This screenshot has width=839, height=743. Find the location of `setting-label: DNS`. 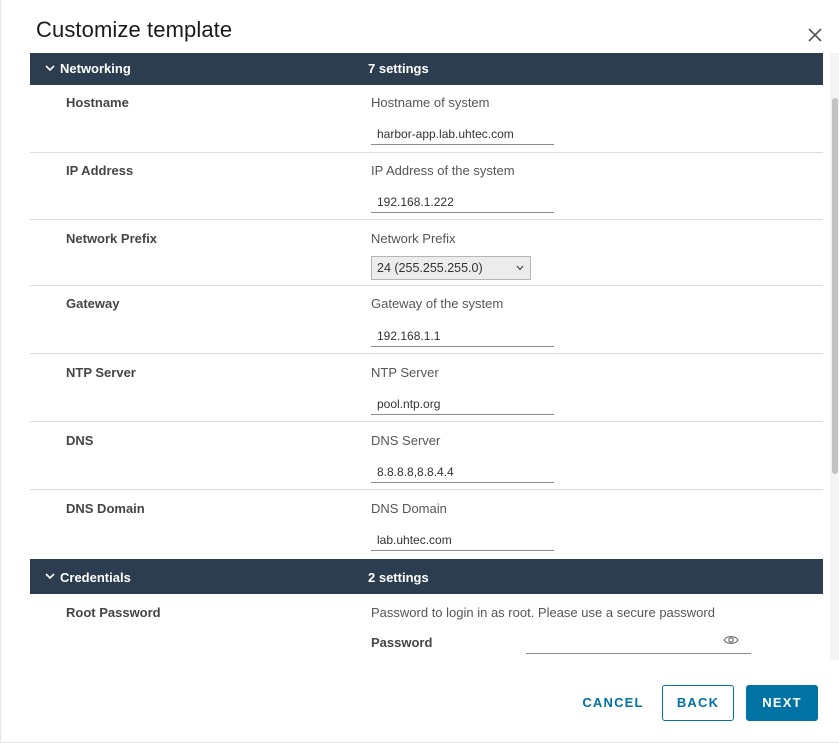

setting-label: DNS is located at coordinates (80, 440).